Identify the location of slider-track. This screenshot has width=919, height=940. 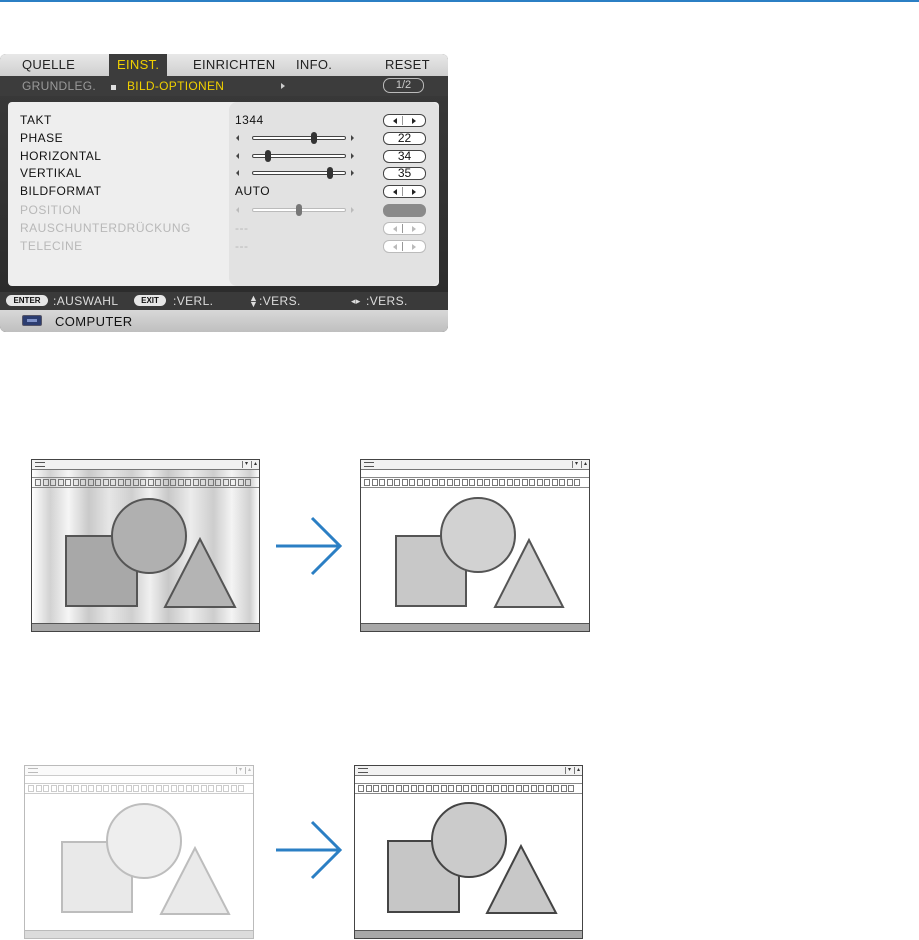
(299, 138).